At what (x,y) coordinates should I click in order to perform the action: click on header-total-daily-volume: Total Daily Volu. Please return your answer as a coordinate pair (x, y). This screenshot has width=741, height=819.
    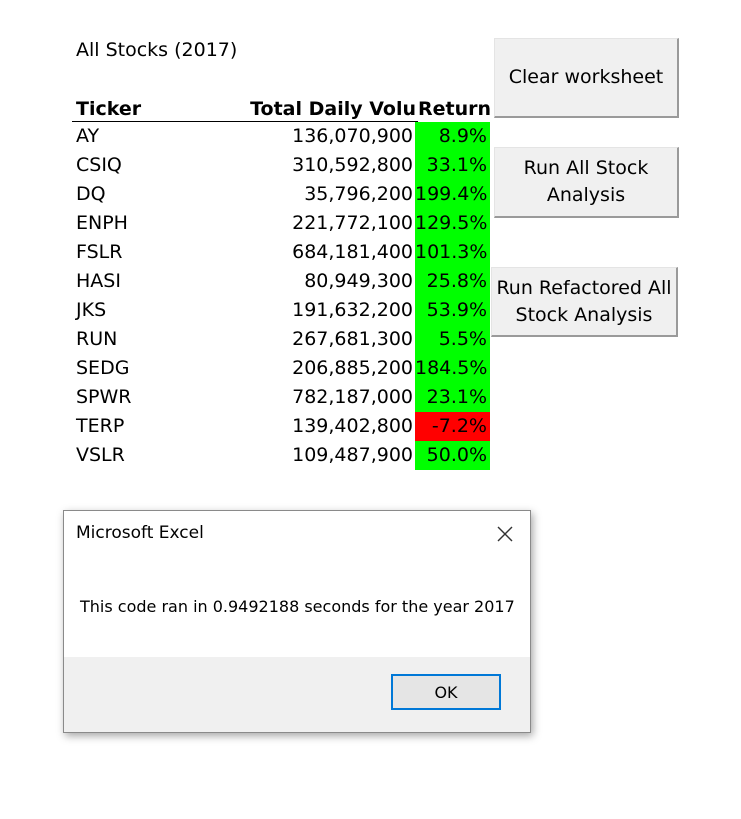
    Looking at the image, I should click on (333, 109).